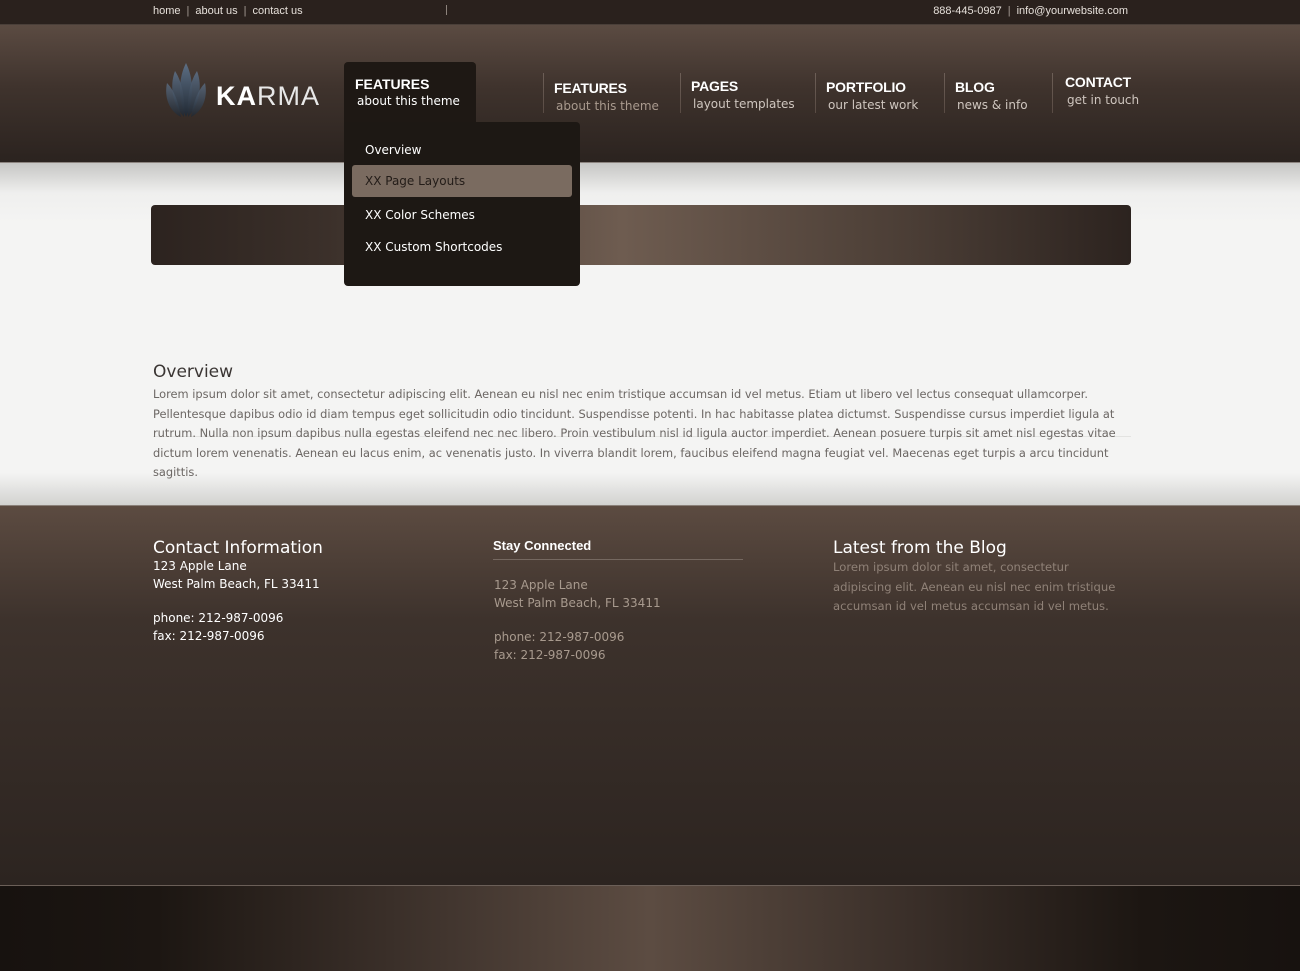 Image resolution: width=1300 pixels, height=971 pixels. What do you see at coordinates (462, 215) in the screenshot?
I see `menu-item-color-schemes: XX Color Schemes` at bounding box center [462, 215].